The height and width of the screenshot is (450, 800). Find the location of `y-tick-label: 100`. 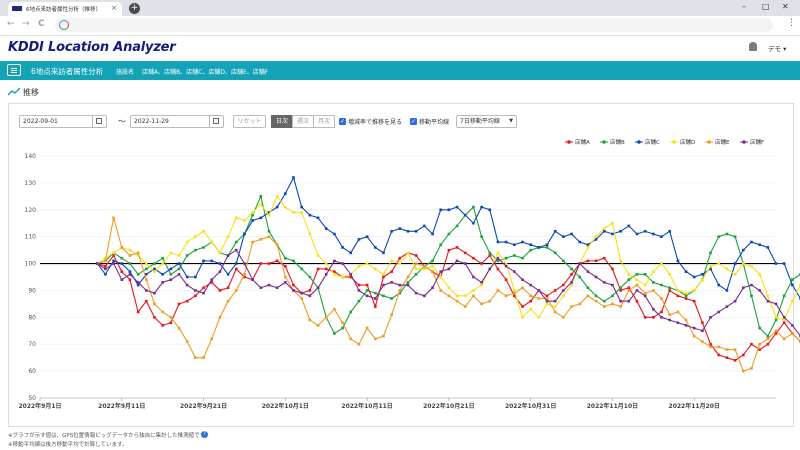

y-tick-label: 100 is located at coordinates (31, 264).